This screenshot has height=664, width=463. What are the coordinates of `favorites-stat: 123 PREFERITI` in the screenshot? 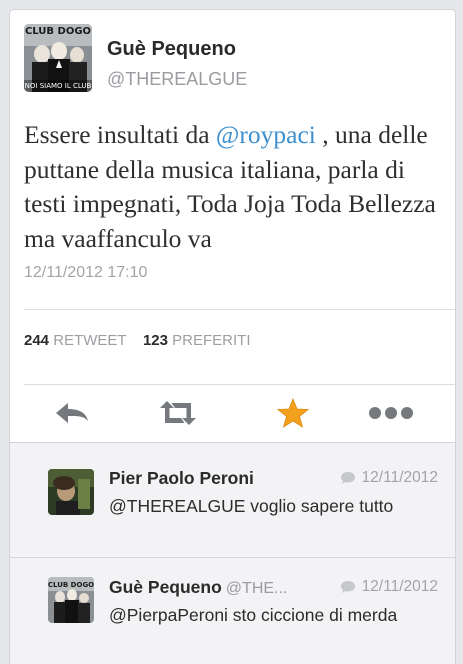 It's located at (197, 340).